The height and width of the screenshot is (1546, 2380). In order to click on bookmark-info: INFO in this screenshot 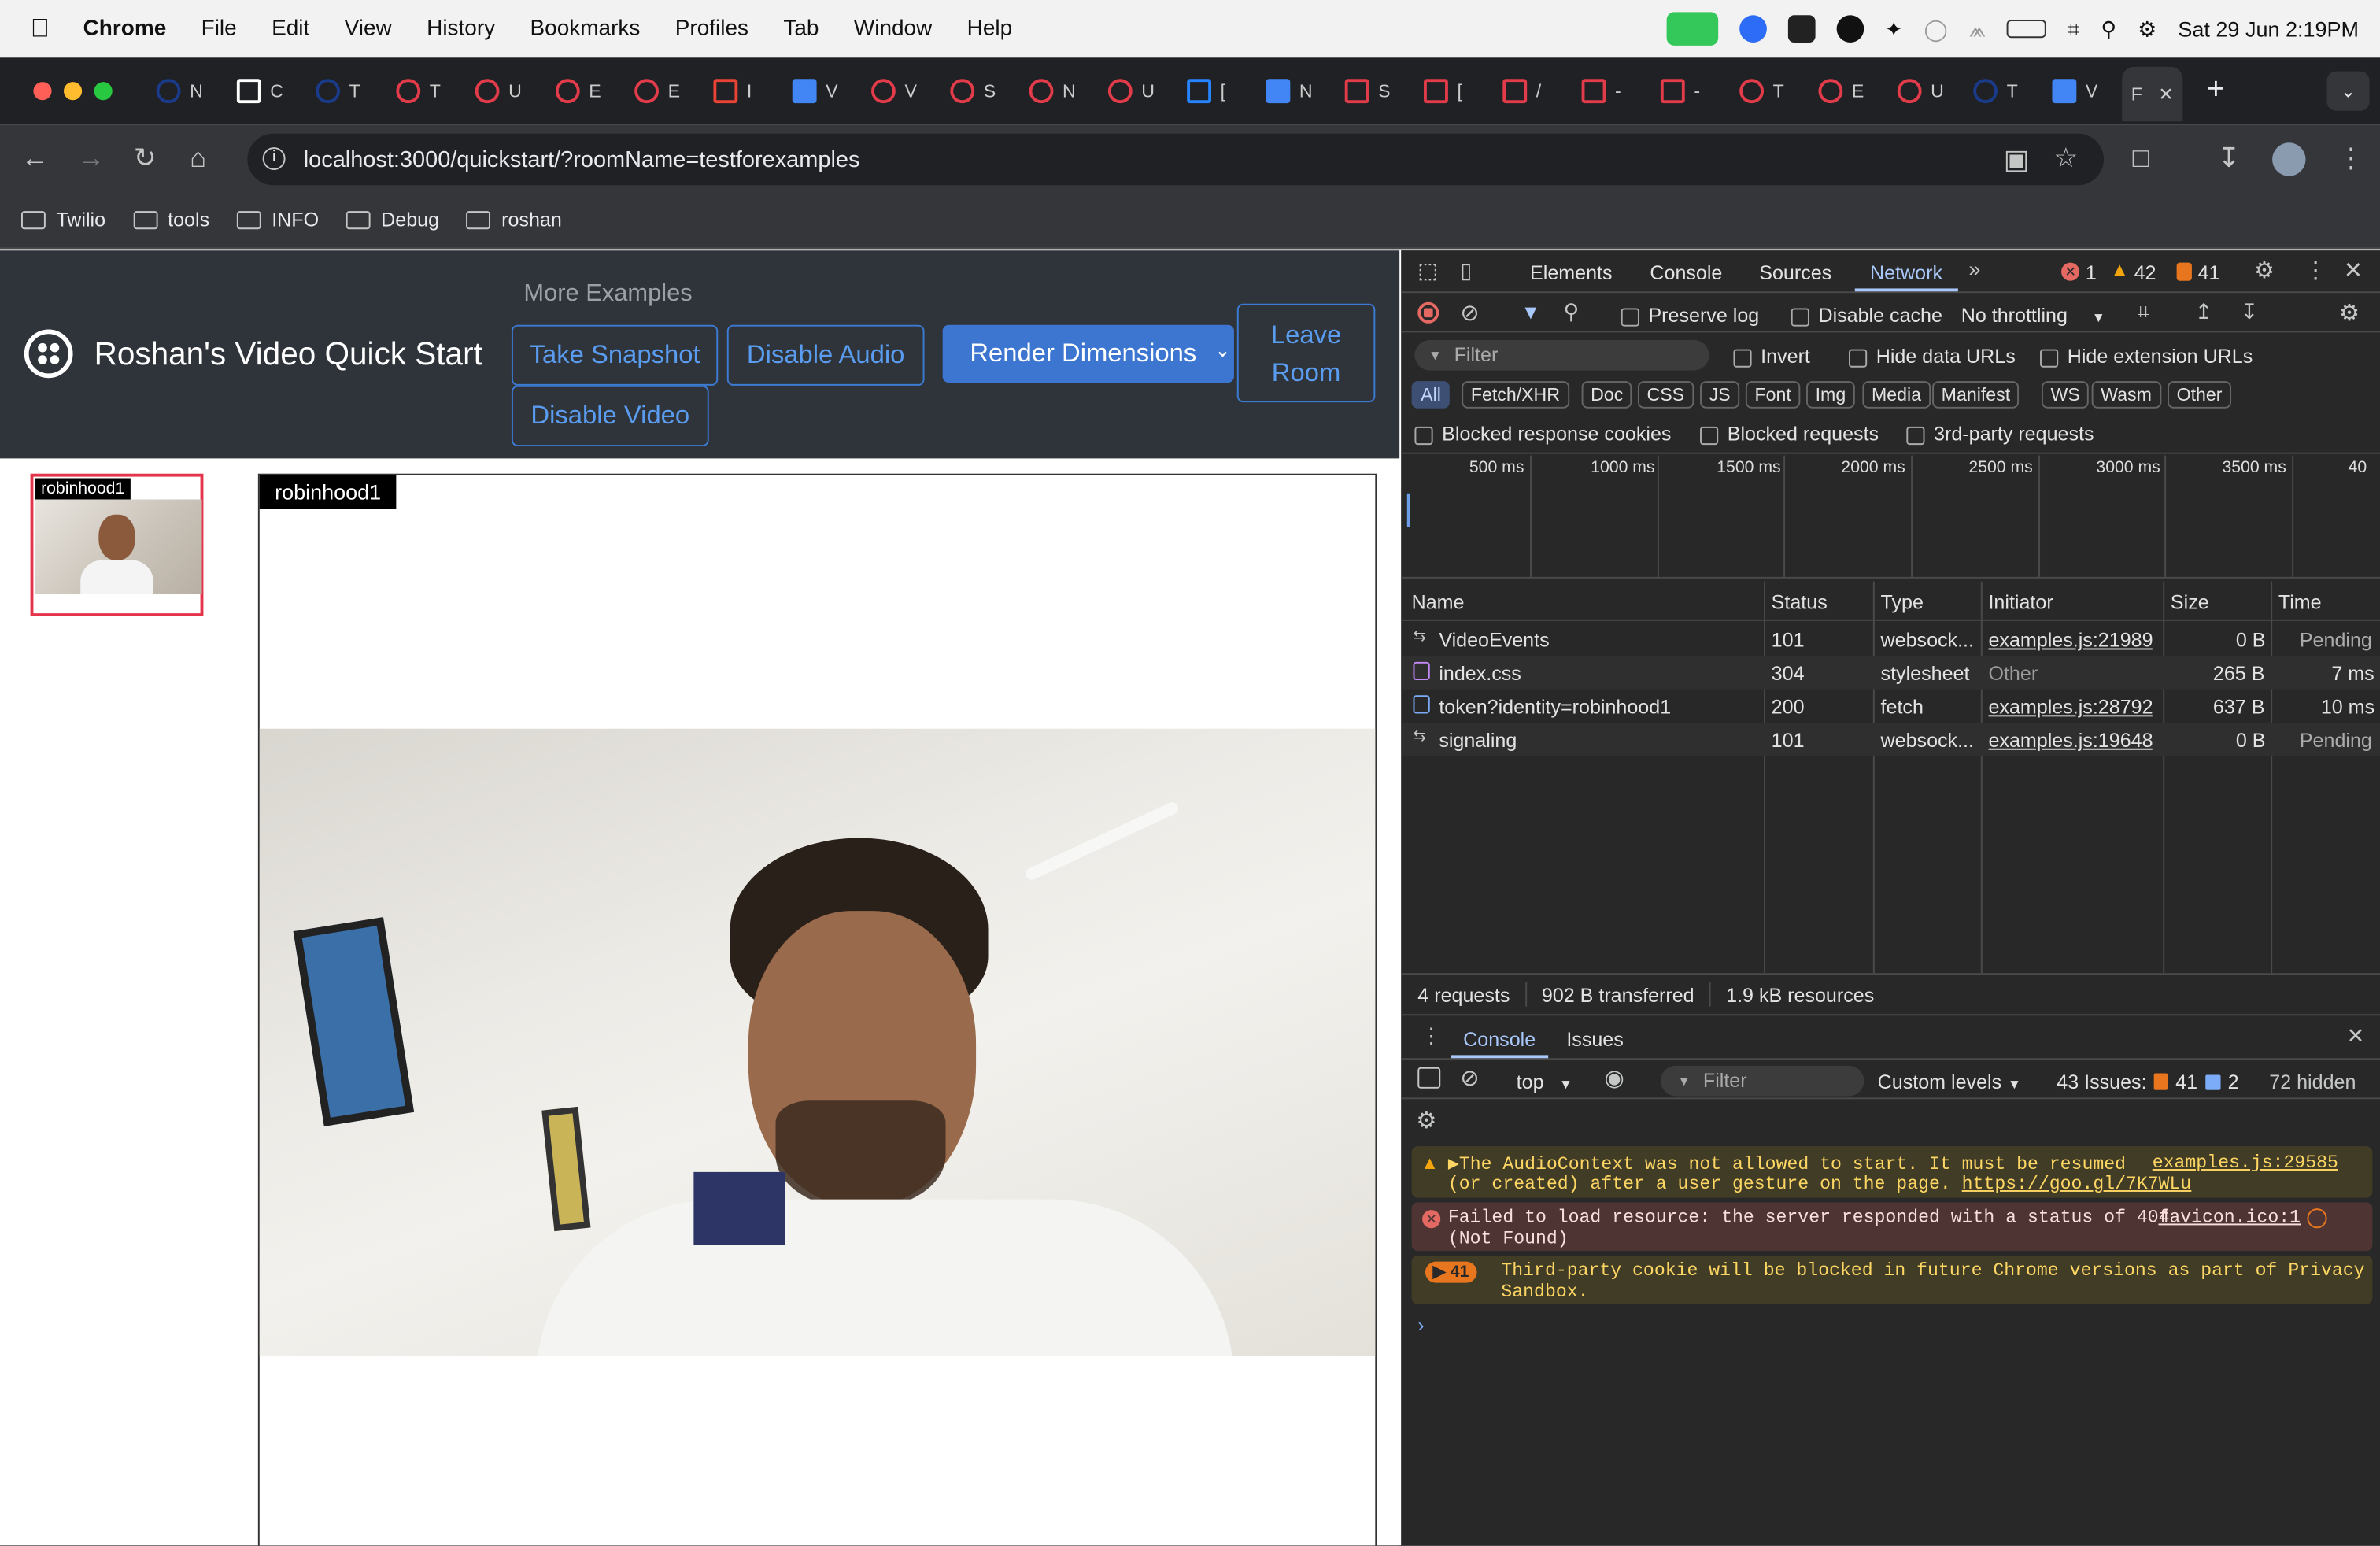, I will do `click(277, 220)`.